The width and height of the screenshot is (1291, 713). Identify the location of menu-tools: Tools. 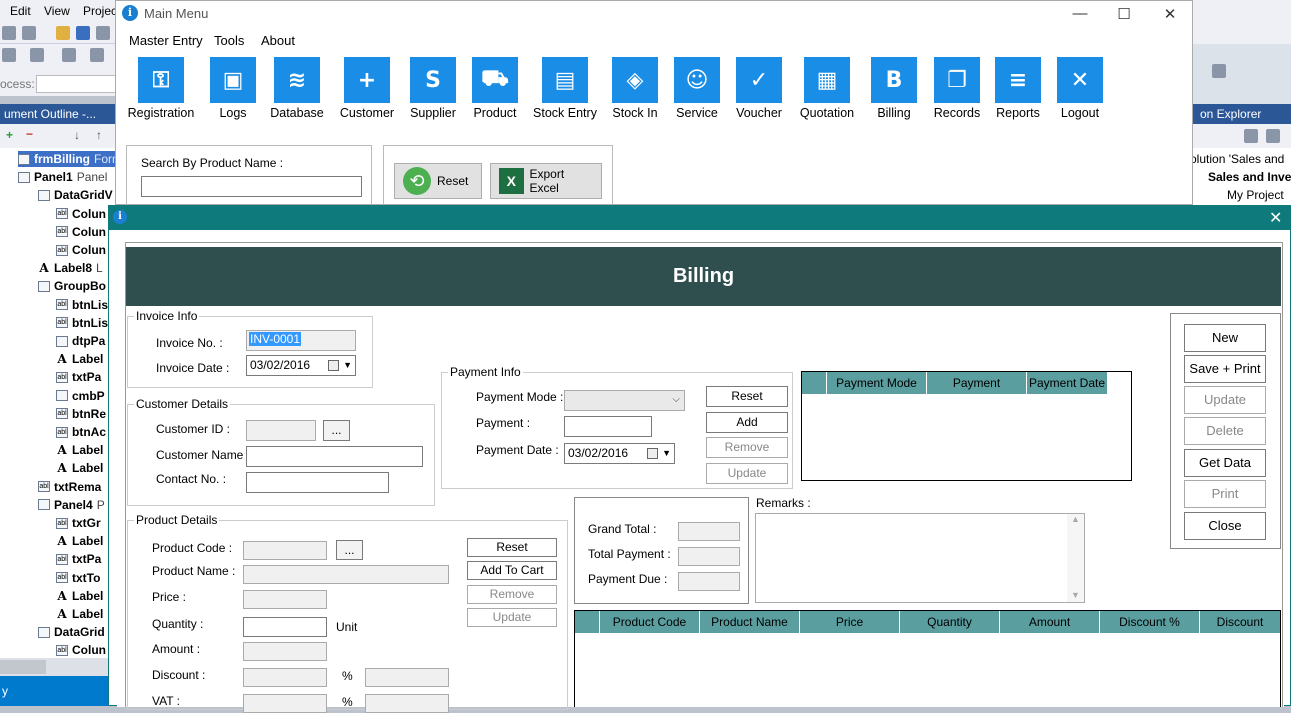
(229, 40).